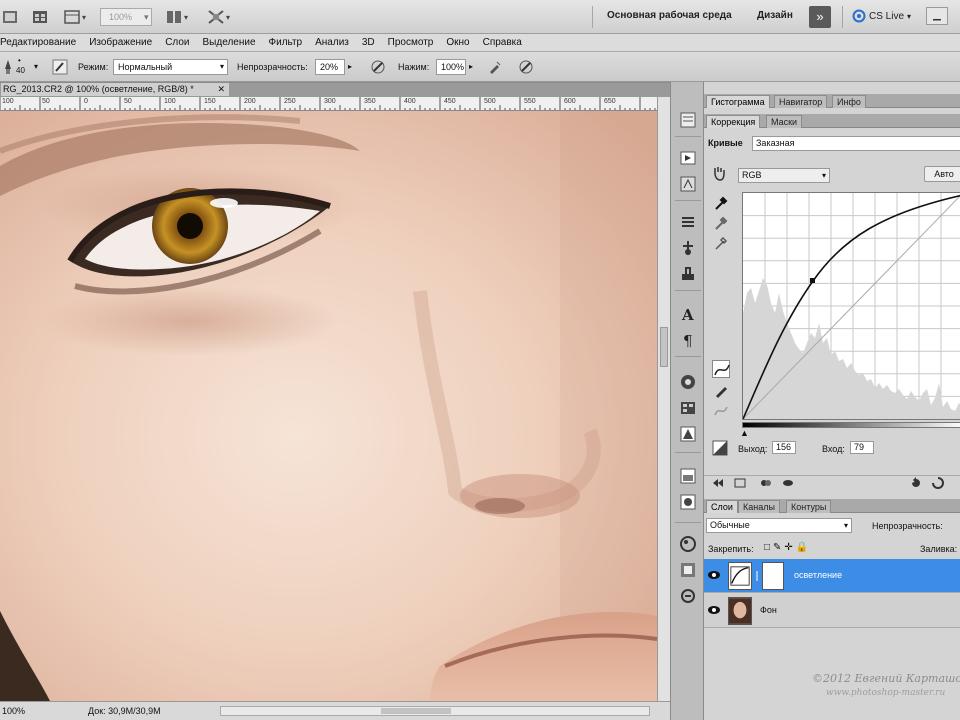 This screenshot has width=960, height=720. What do you see at coordinates (688, 248) in the screenshot?
I see `clone-source-icon` at bounding box center [688, 248].